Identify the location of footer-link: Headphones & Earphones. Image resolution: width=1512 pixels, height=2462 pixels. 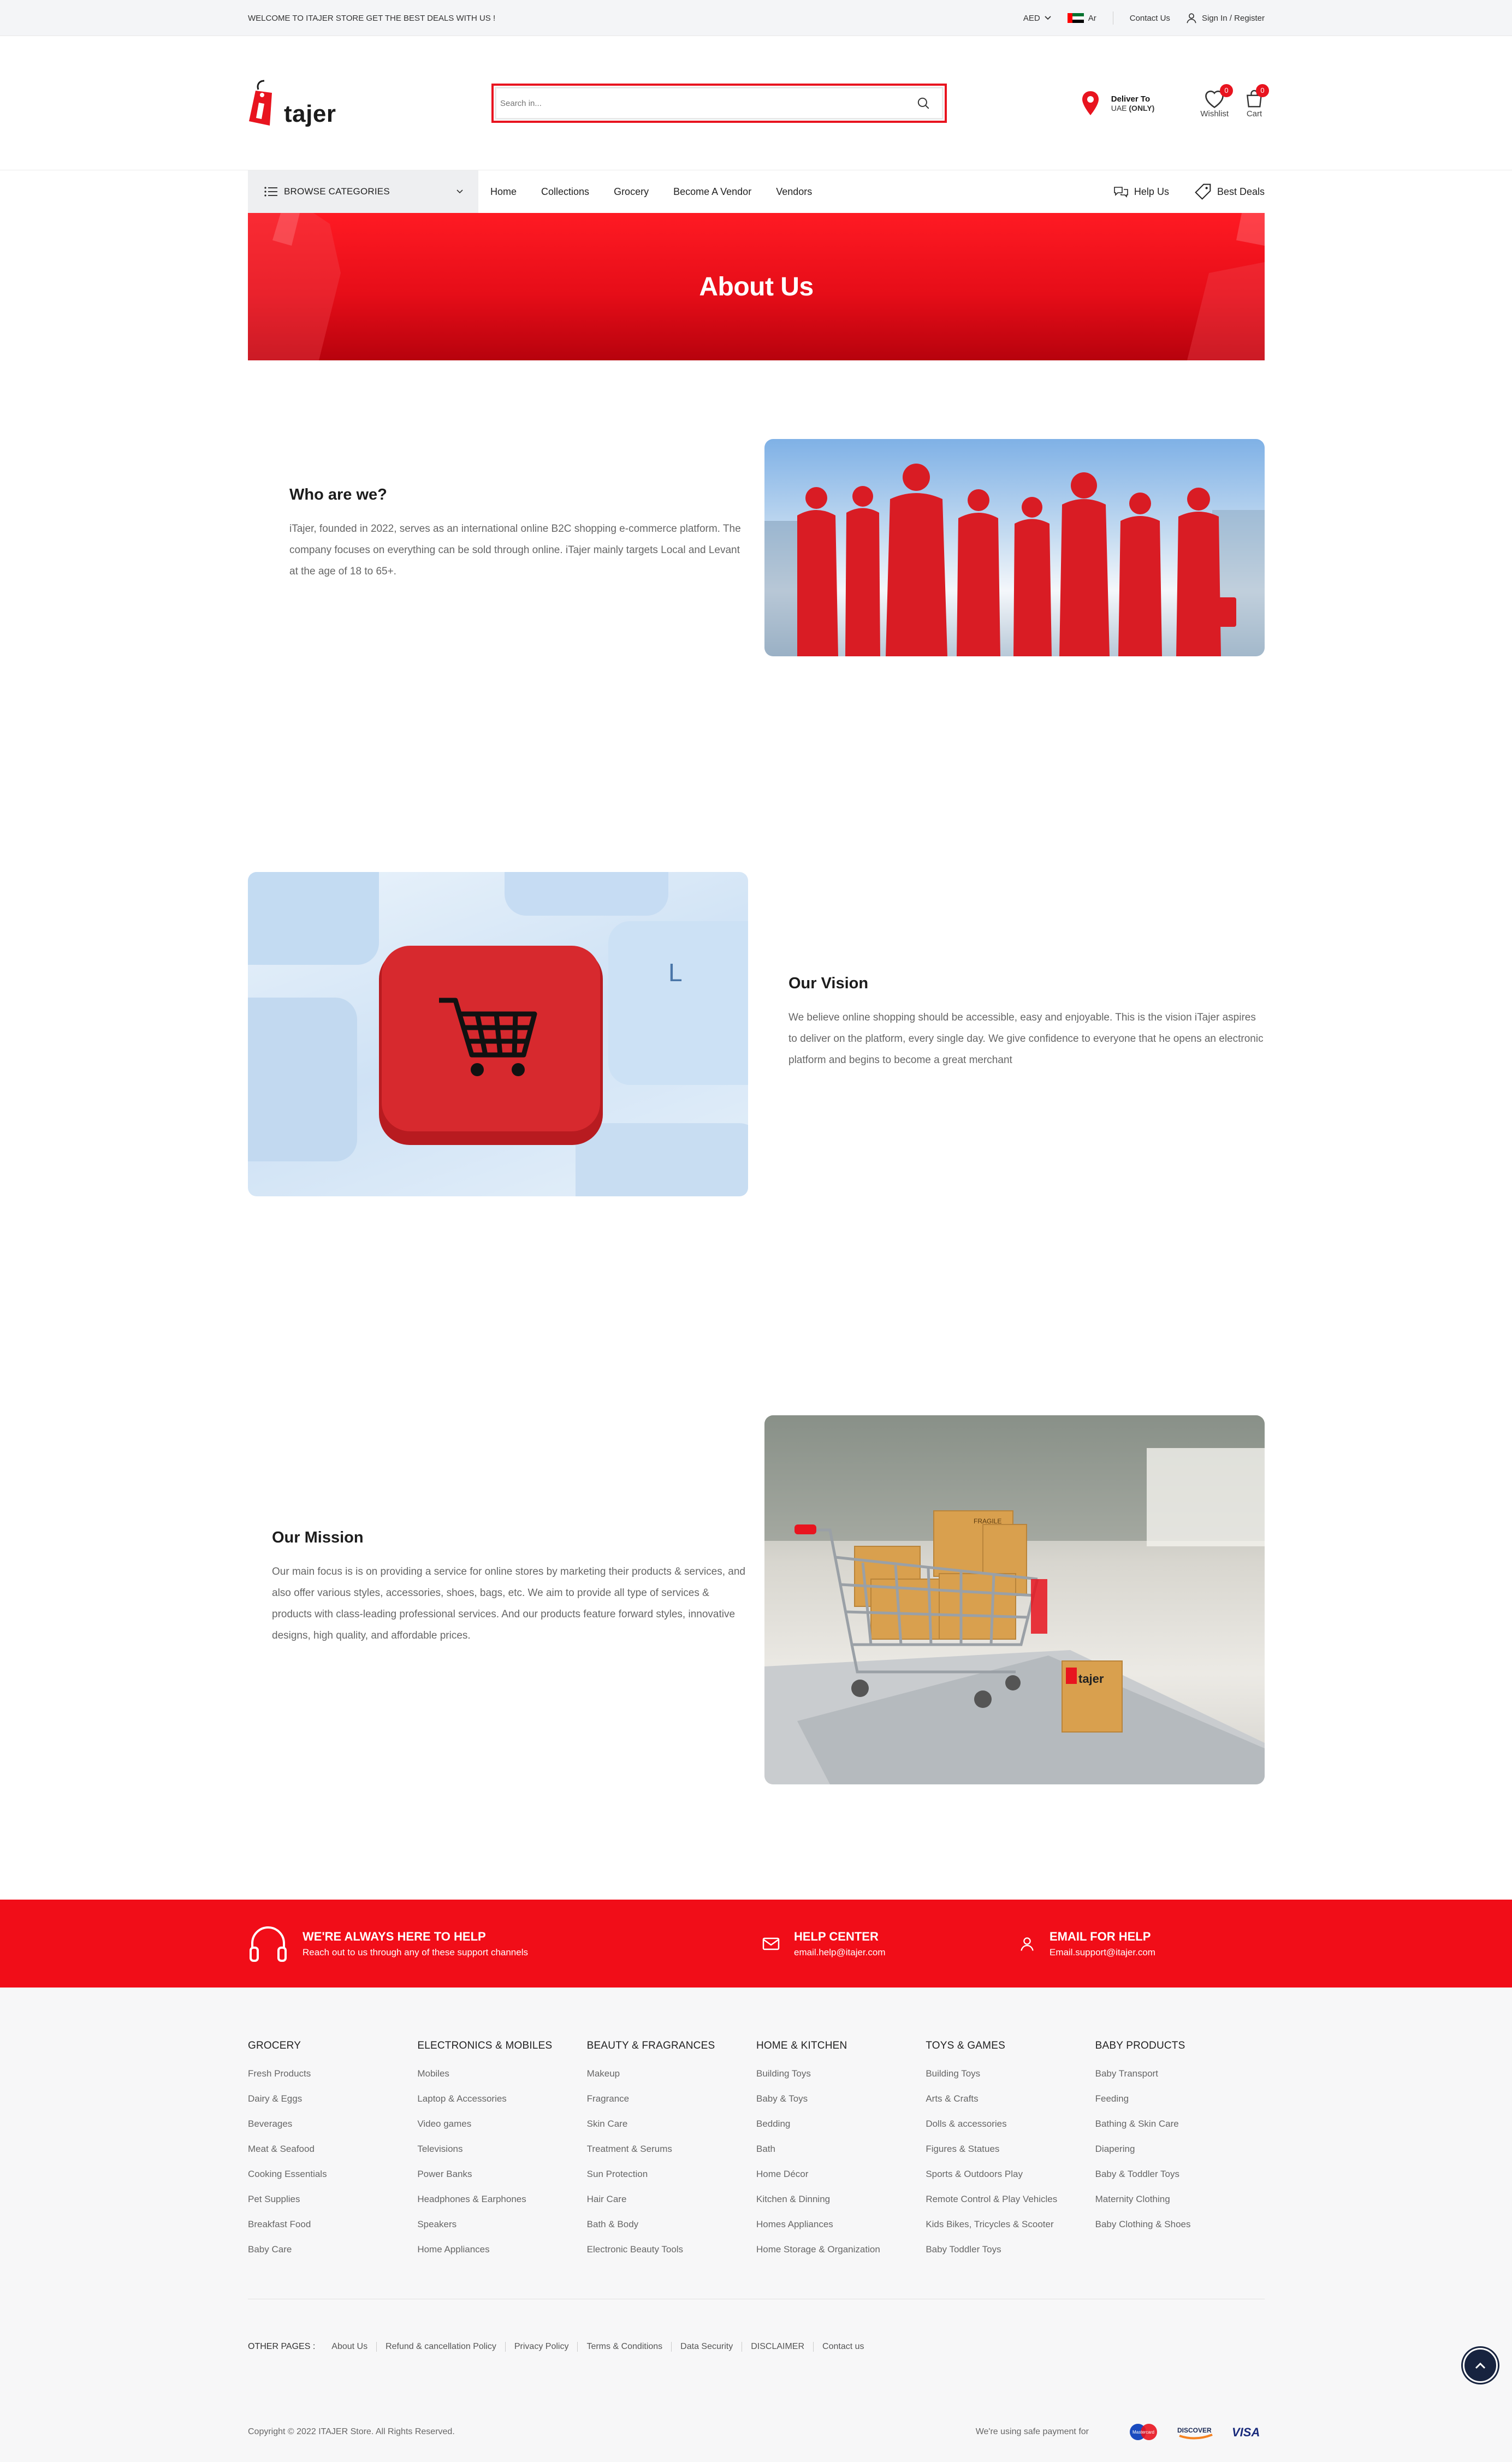
(501, 2206).